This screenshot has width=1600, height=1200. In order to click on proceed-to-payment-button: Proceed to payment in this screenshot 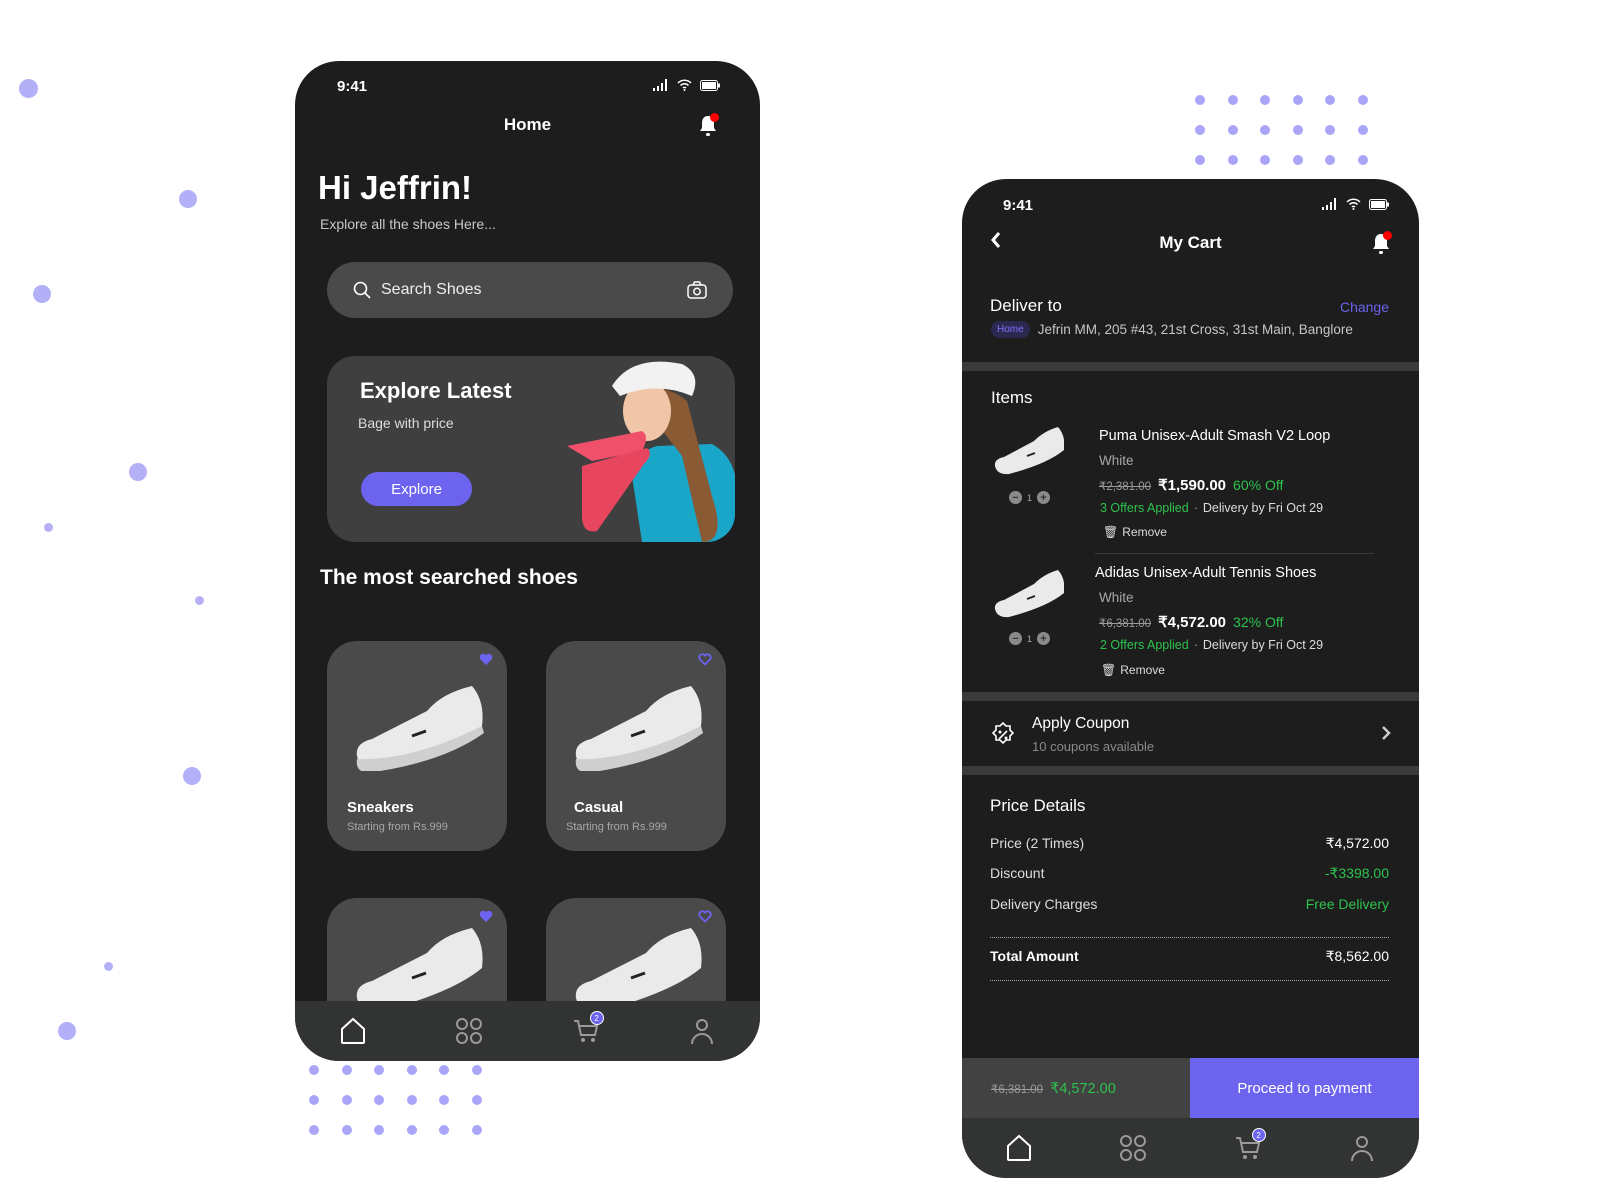, I will do `click(1304, 1088)`.